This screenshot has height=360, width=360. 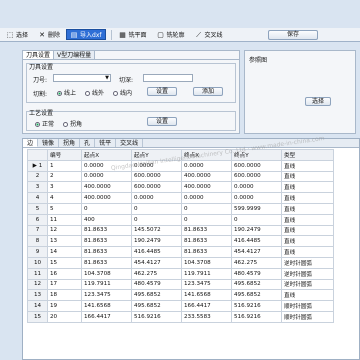 I want to click on row-header-cell: 6, so click(x=37, y=219).